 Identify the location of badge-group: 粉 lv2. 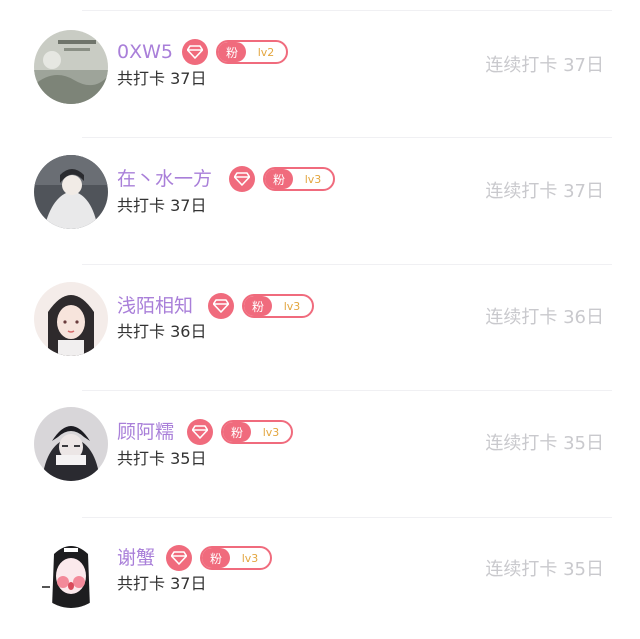
(235, 52).